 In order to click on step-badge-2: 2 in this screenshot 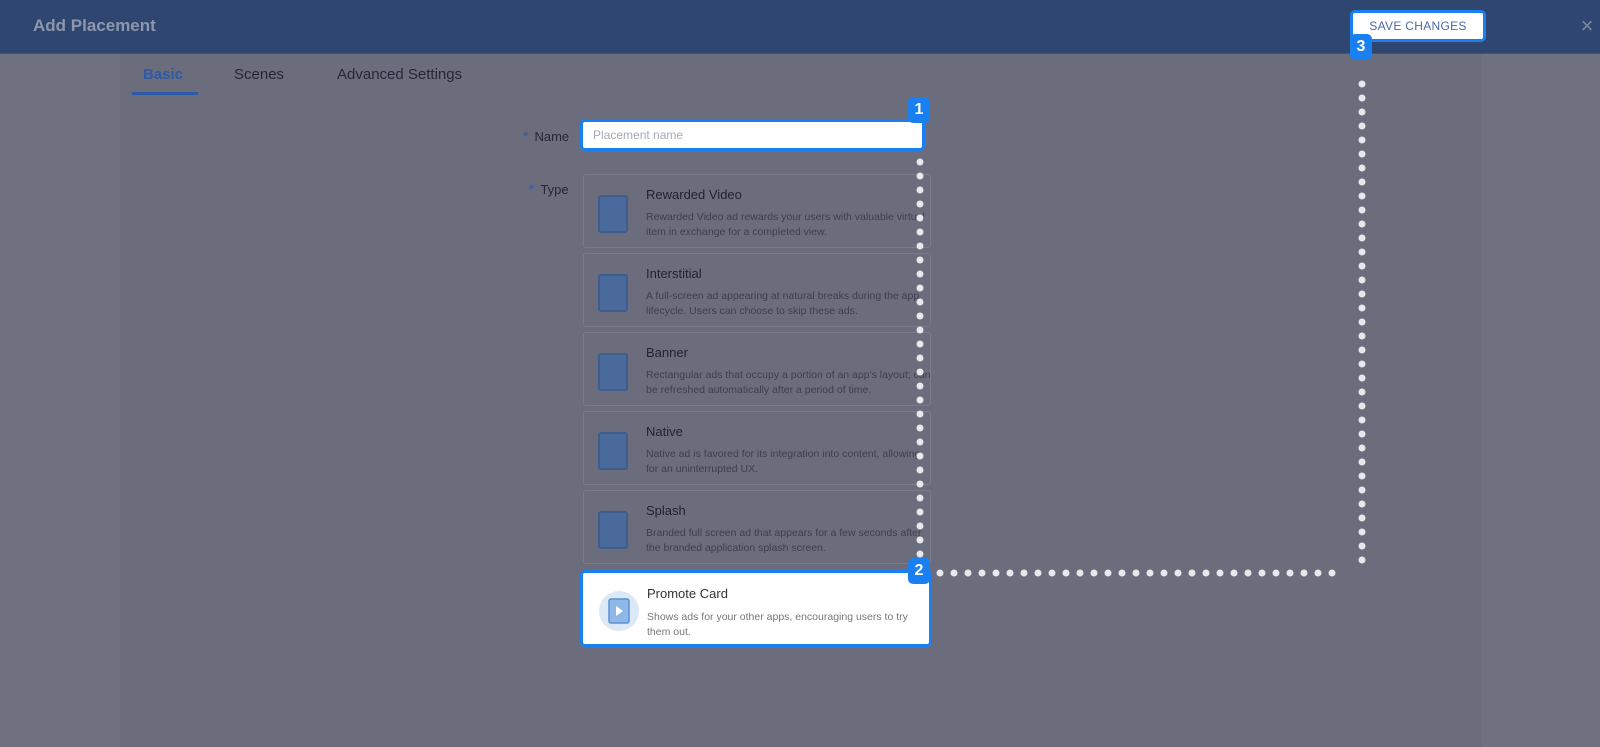, I will do `click(919, 571)`.